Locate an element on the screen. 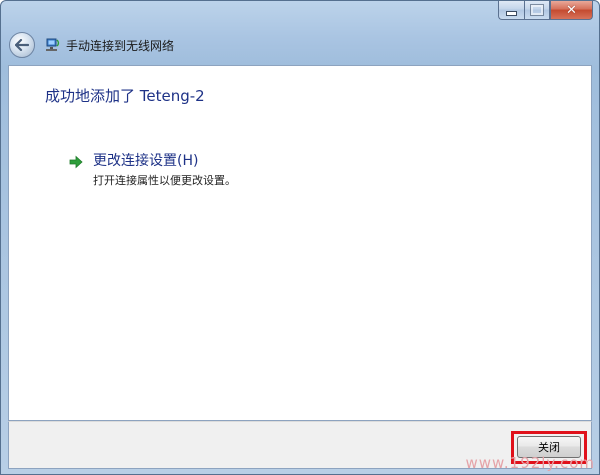 Image resolution: width=600 pixels, height=475 pixels. watermark: www.192ly.com is located at coordinates (530, 463).